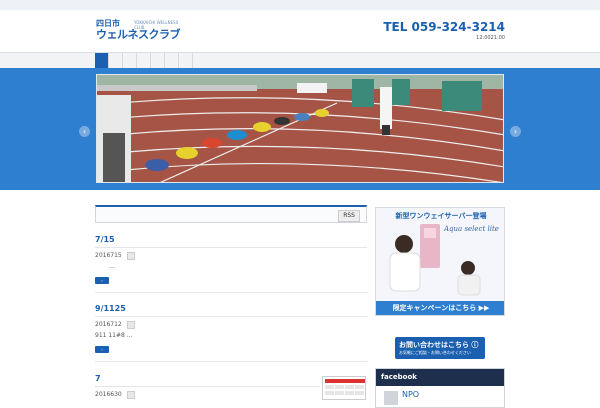  I want to click on rss-button: RSS, so click(349, 216).